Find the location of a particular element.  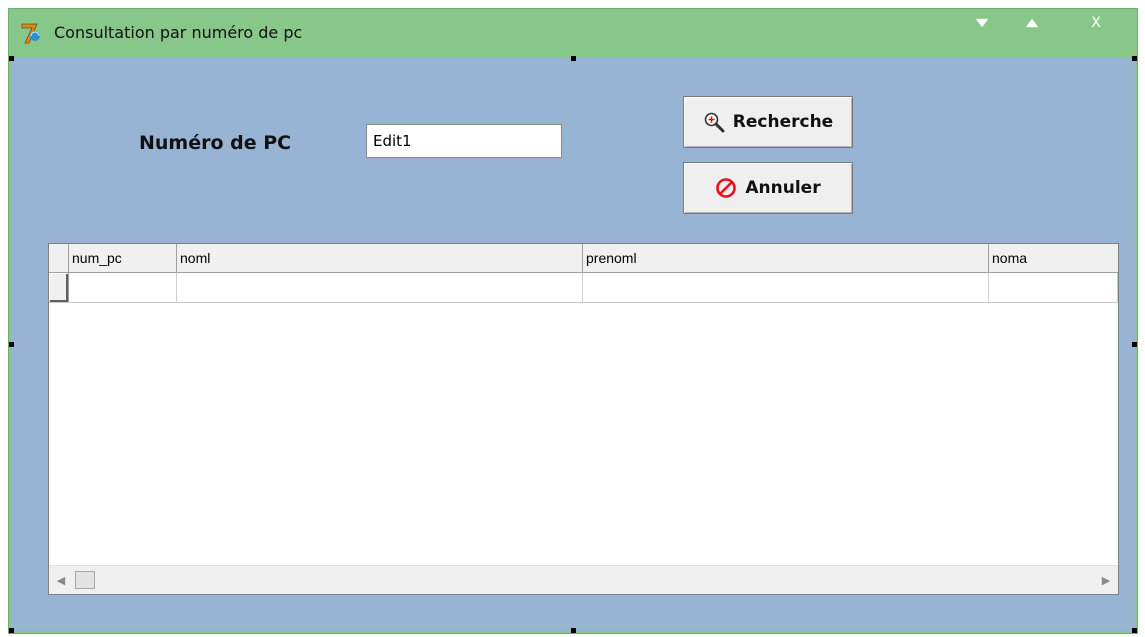

maximize-button is located at coordinates (1032, 23).